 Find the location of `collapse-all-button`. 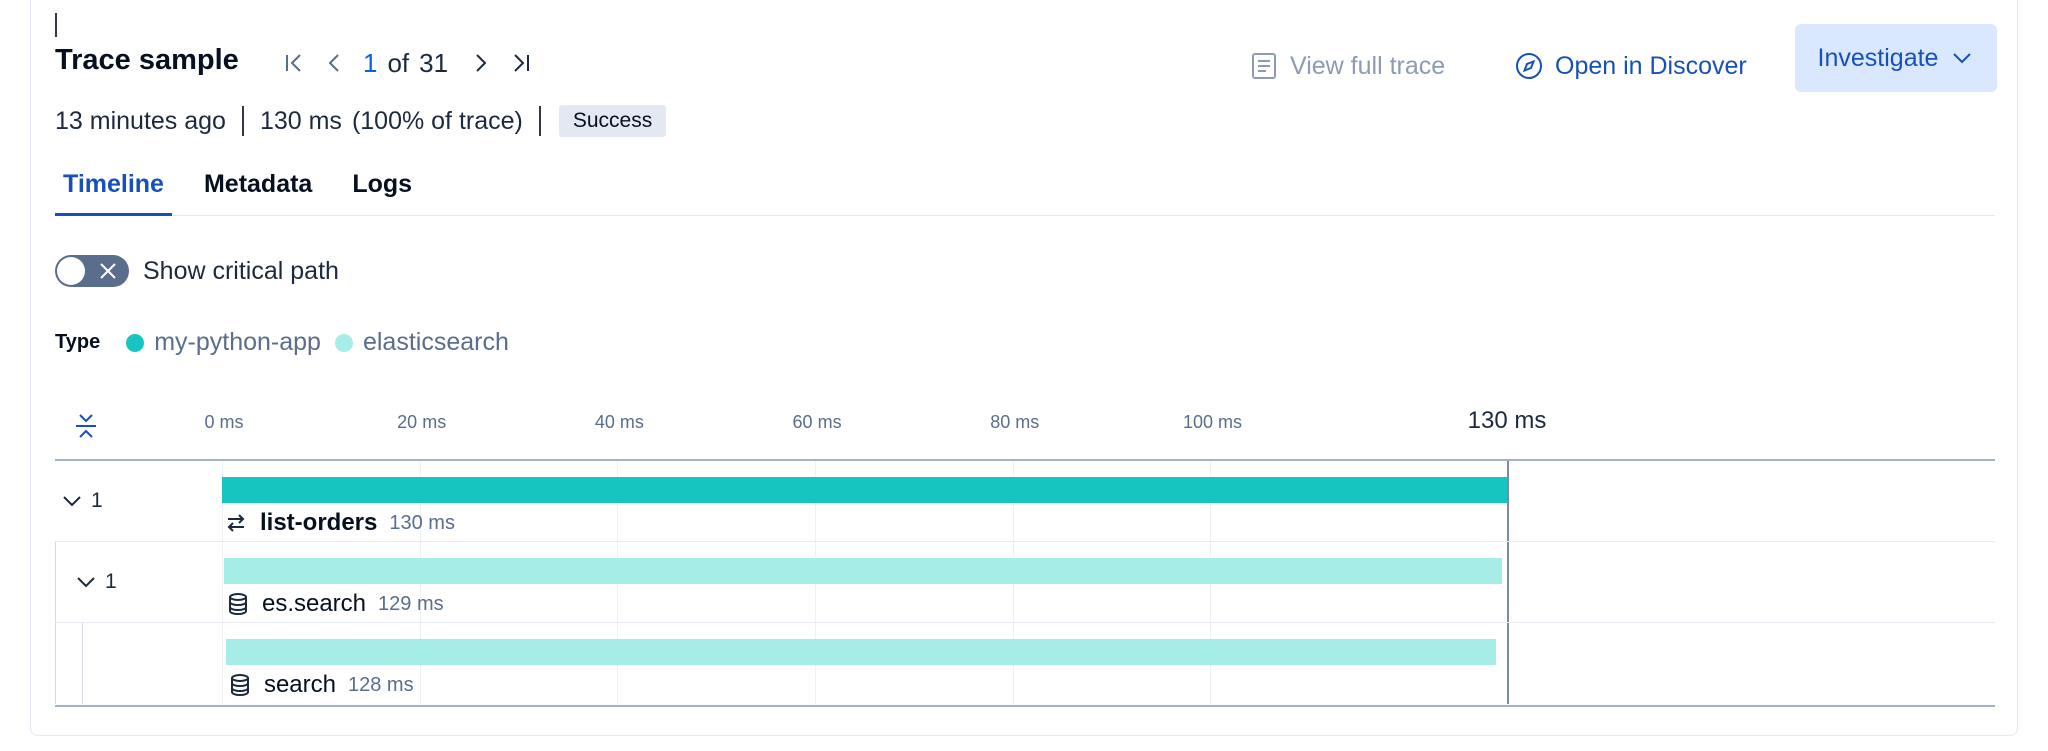

collapse-all-button is located at coordinates (86, 428).